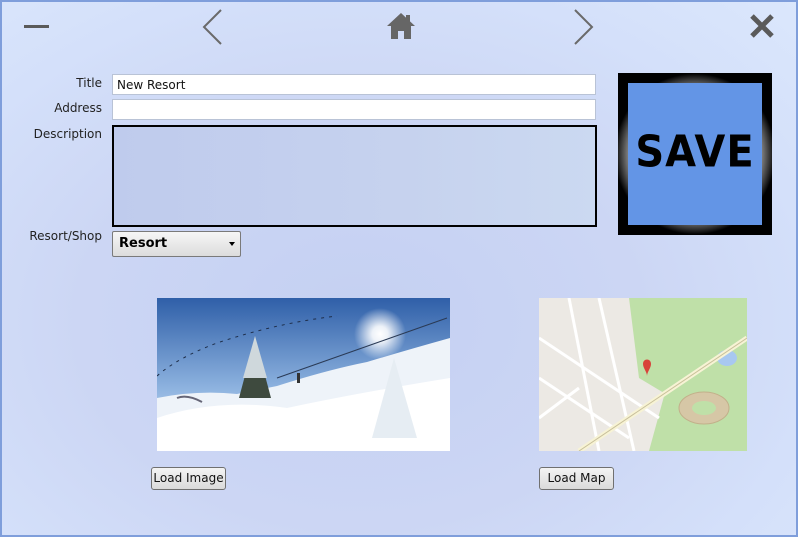 The width and height of the screenshot is (798, 537). I want to click on address-label: Address, so click(78, 108).